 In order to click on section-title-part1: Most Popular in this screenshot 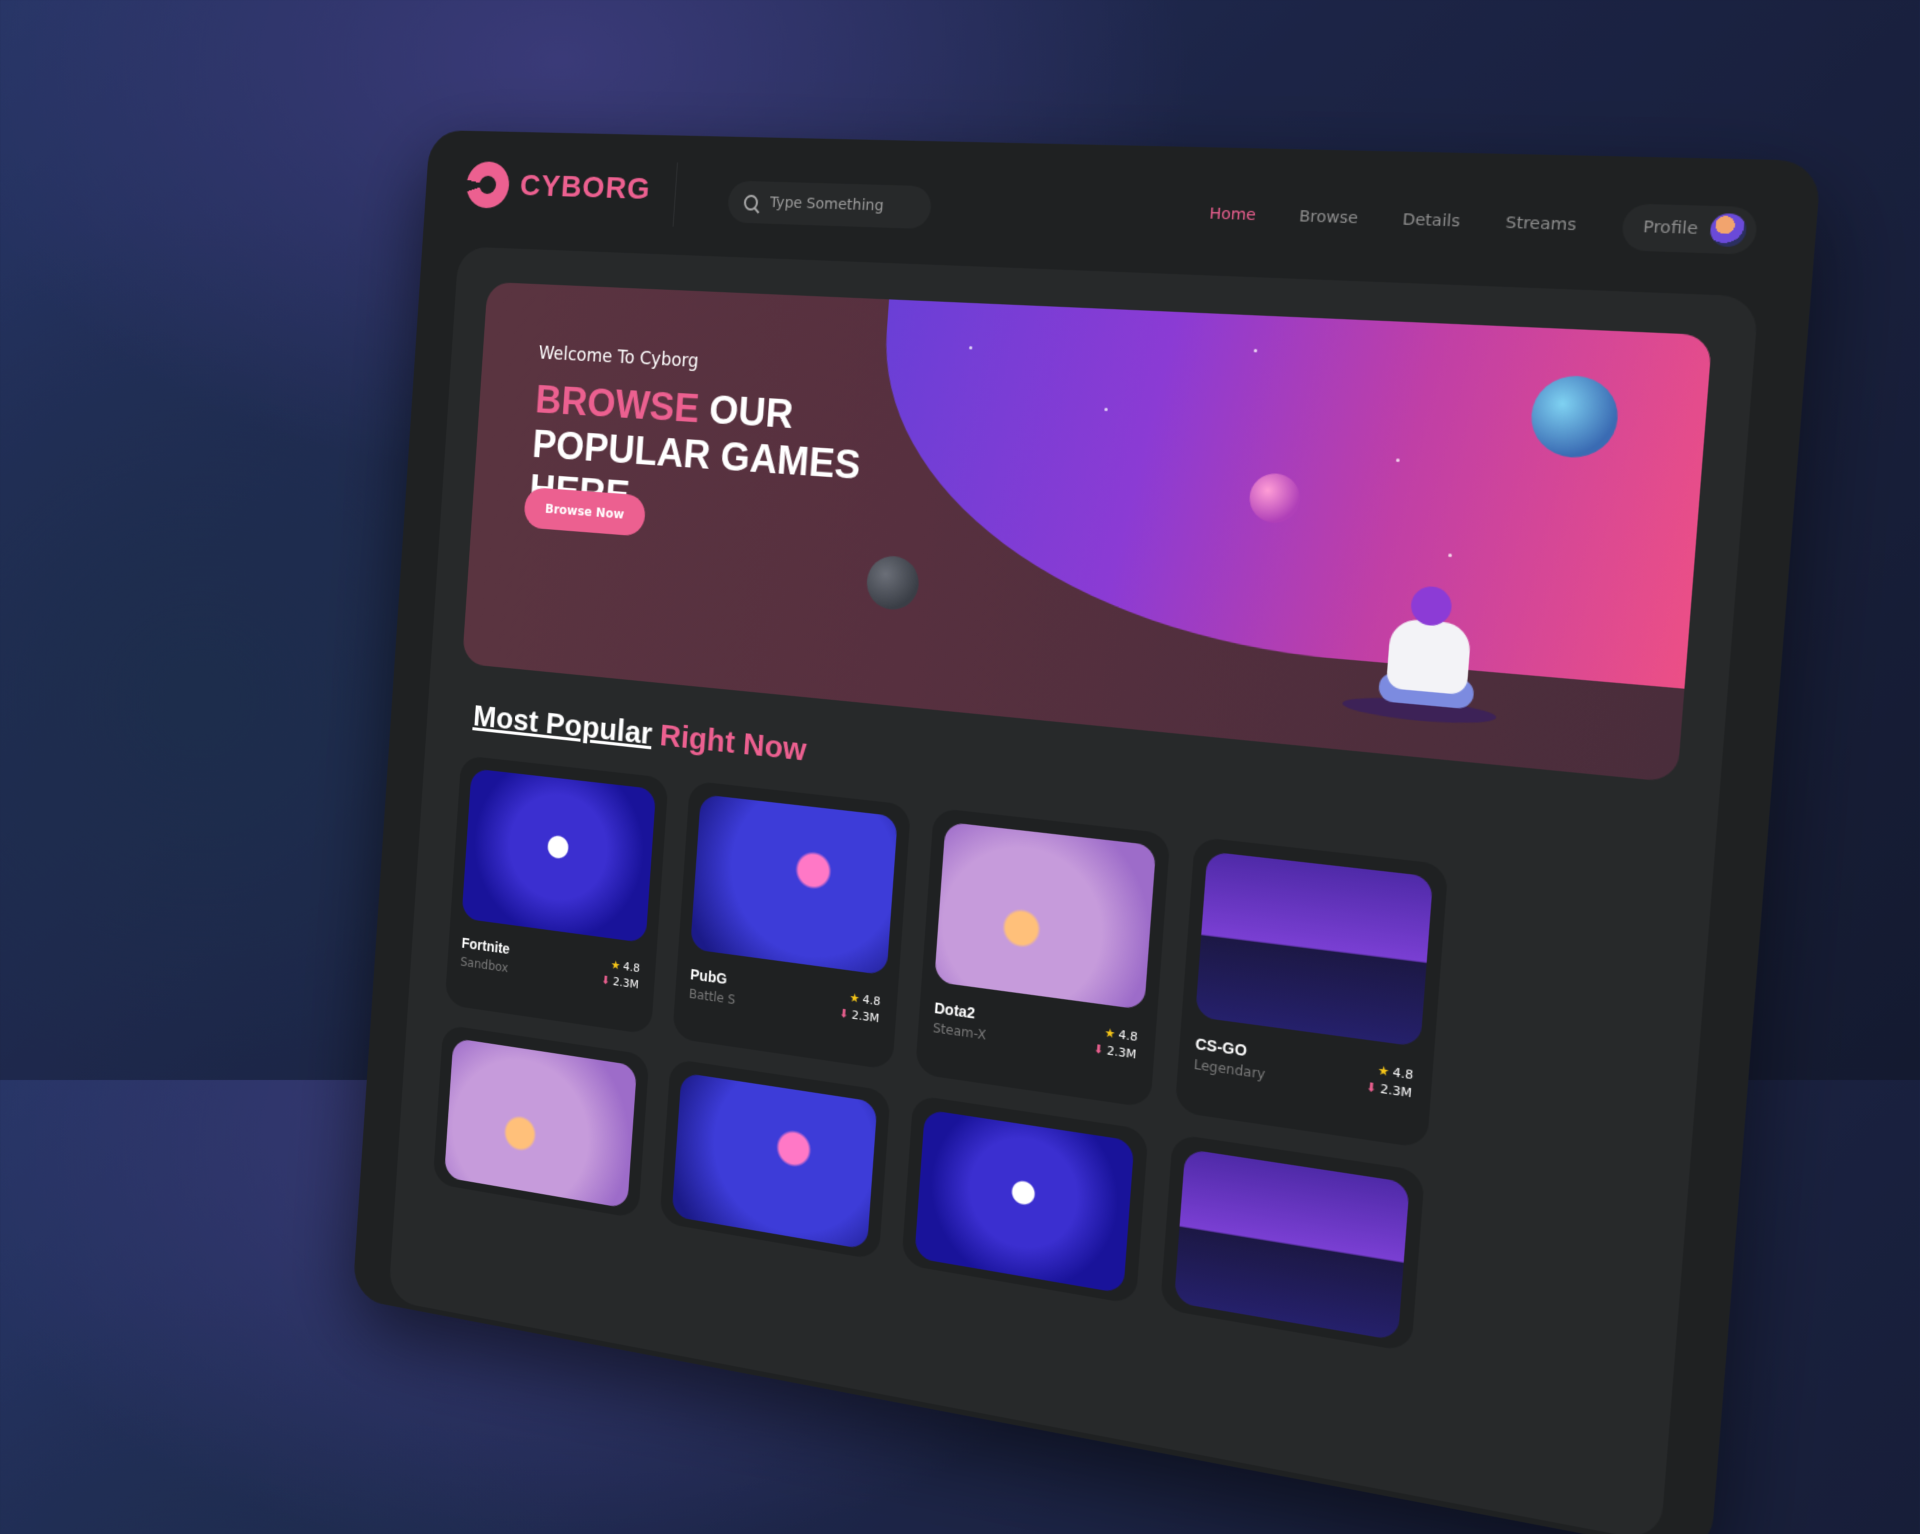, I will do `click(562, 725)`.